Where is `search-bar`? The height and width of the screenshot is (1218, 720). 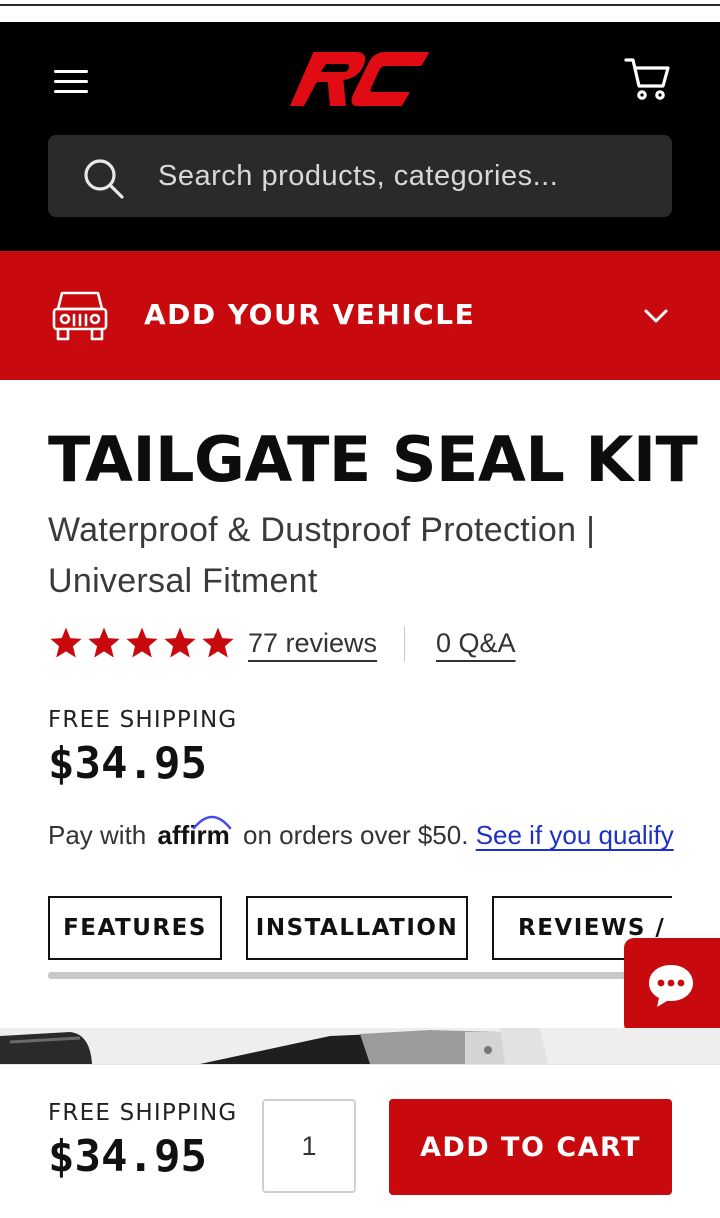 search-bar is located at coordinates (360, 176).